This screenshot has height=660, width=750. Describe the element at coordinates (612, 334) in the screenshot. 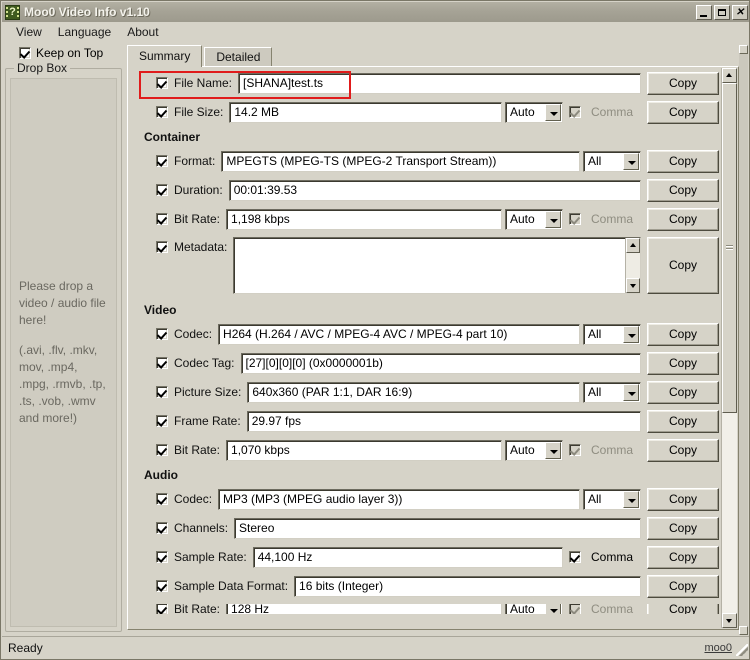

I see `video-codec-select: All` at that location.